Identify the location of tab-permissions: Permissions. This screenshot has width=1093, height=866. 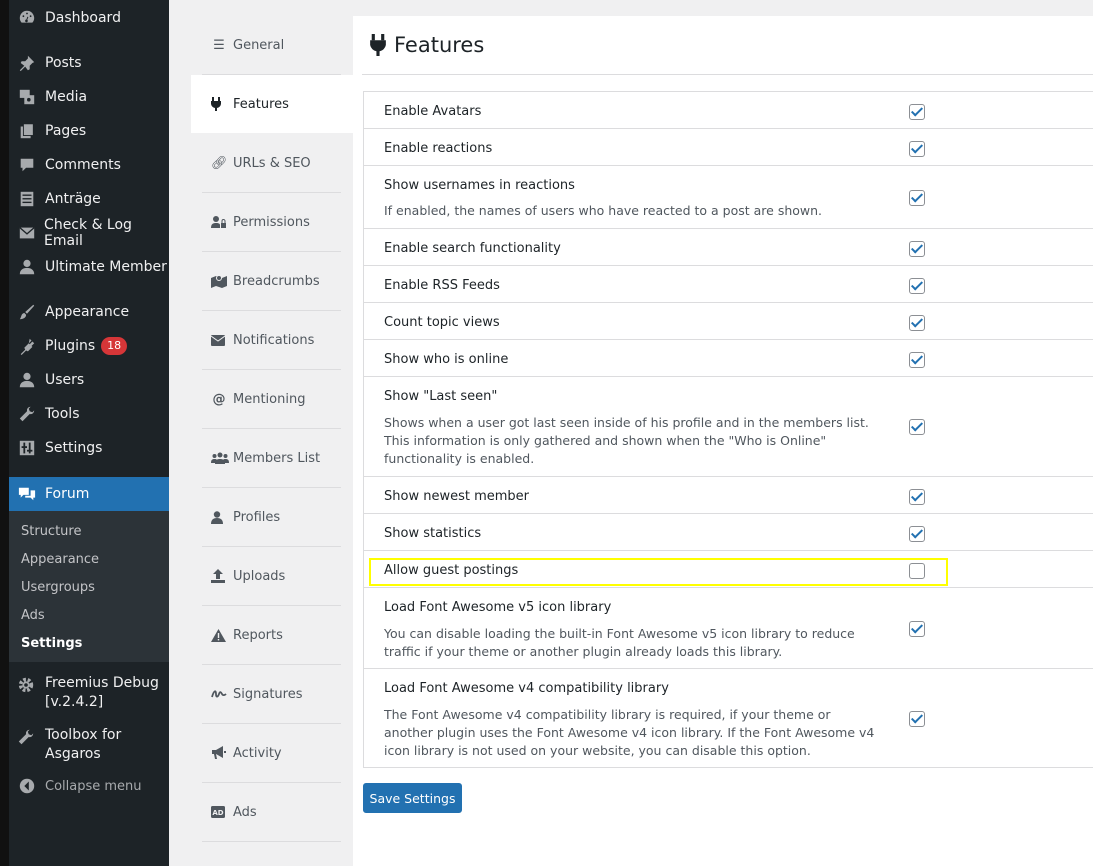
(271, 222).